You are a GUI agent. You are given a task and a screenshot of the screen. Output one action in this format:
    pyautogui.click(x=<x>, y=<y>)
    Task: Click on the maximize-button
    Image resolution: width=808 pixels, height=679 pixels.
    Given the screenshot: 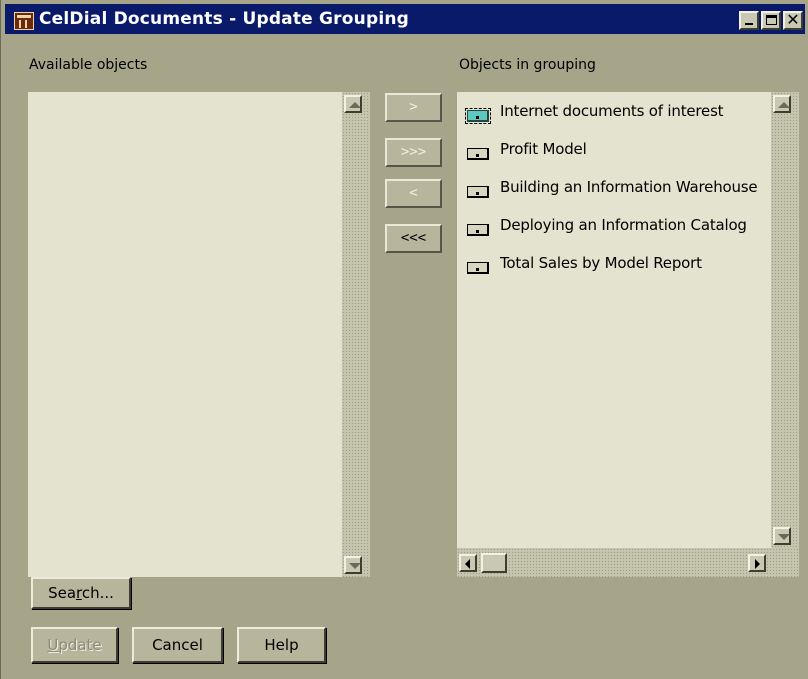 What is the action you would take?
    pyautogui.click(x=771, y=20)
    